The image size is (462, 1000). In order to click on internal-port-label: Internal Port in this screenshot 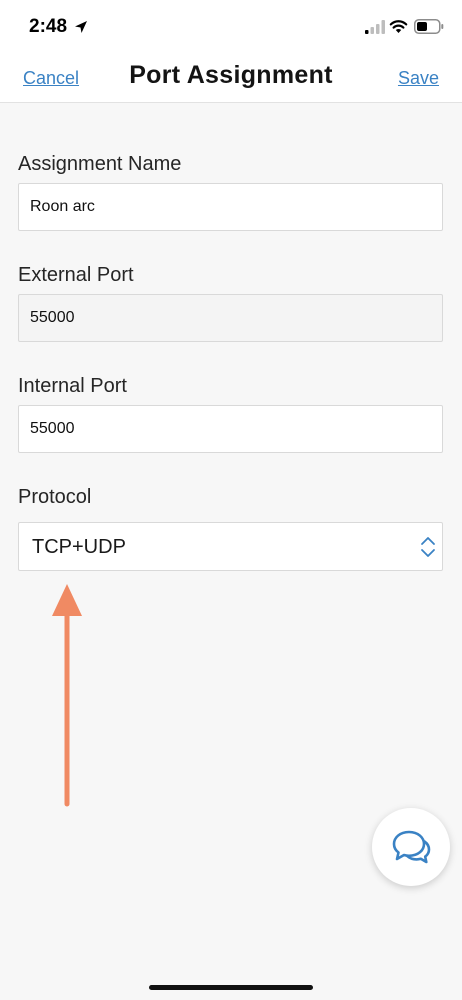, I will do `click(72, 386)`.